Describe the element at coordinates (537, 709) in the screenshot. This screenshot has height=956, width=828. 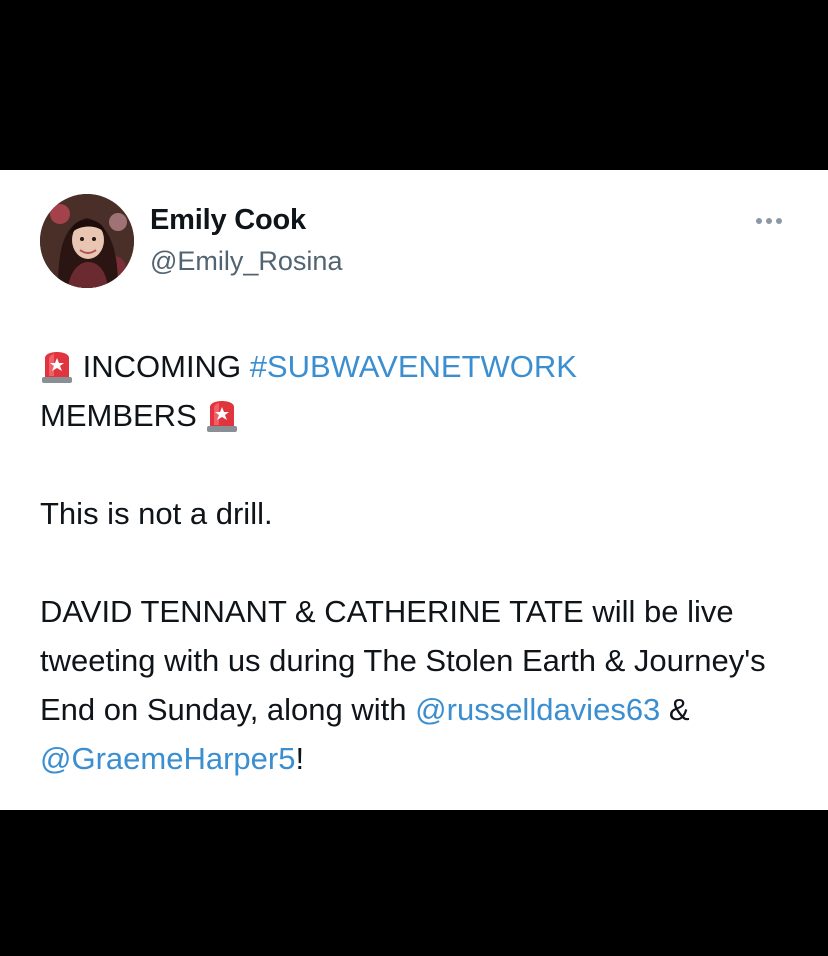
I see `mention-link-russelldavies63: @russelldavies63` at that location.